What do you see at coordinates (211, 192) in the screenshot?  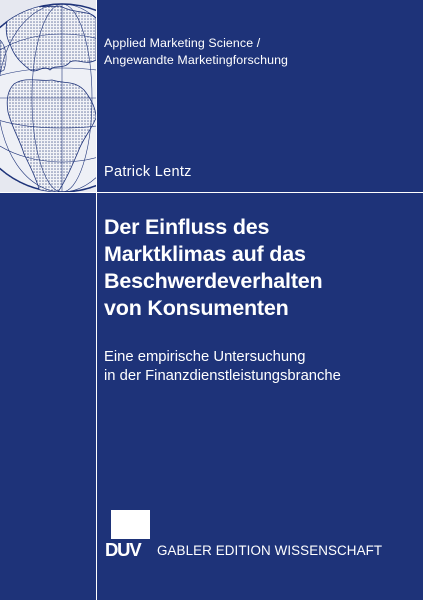 I see `horizontal-divider` at bounding box center [211, 192].